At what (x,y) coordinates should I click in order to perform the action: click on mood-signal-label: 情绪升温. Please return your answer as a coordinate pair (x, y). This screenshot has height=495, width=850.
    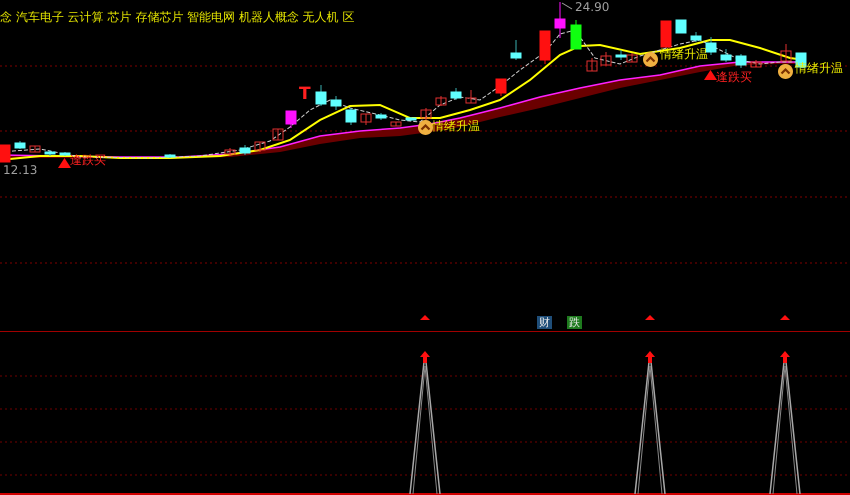
    Looking at the image, I should click on (684, 54).